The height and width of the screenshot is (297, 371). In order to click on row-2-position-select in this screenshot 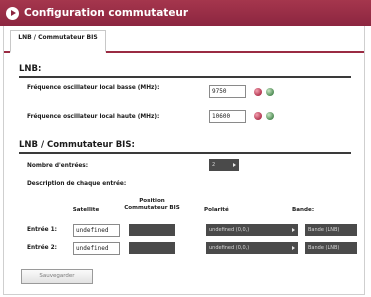, I will do `click(152, 248)`.